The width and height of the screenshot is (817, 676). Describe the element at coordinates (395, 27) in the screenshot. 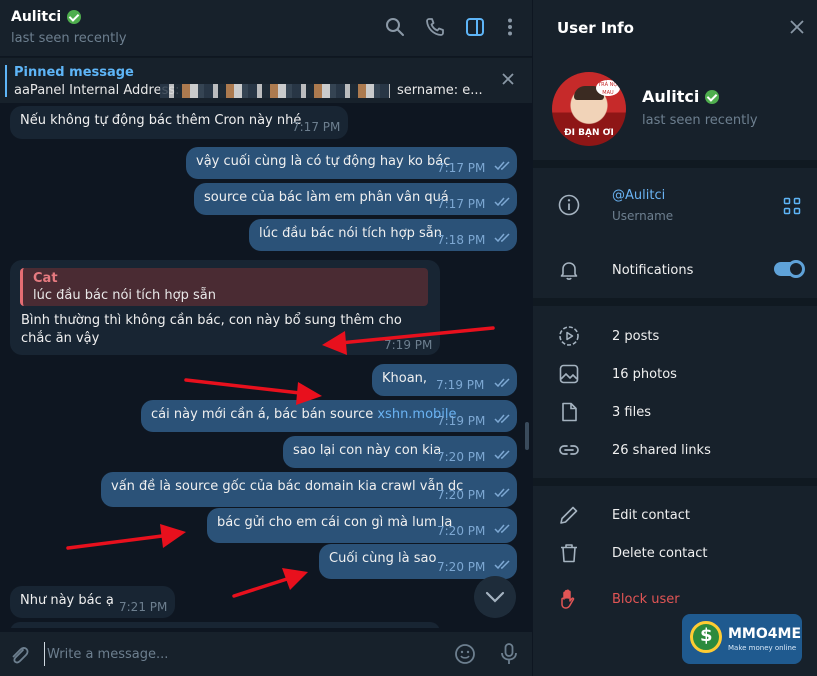

I see `search-icon` at that location.